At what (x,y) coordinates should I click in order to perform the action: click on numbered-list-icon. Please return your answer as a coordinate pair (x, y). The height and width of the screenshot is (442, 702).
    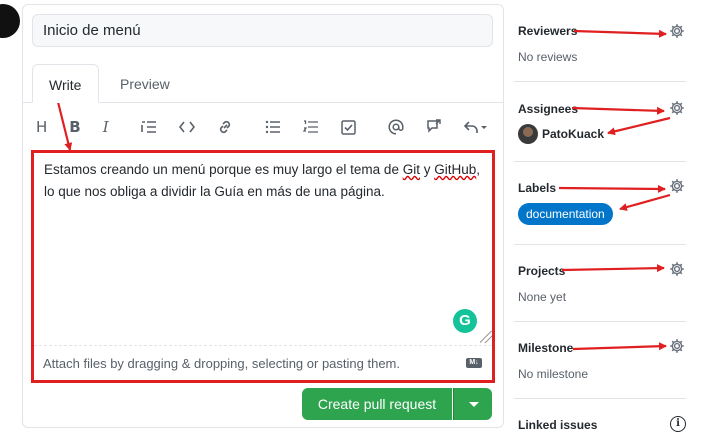
    Looking at the image, I should click on (310, 127).